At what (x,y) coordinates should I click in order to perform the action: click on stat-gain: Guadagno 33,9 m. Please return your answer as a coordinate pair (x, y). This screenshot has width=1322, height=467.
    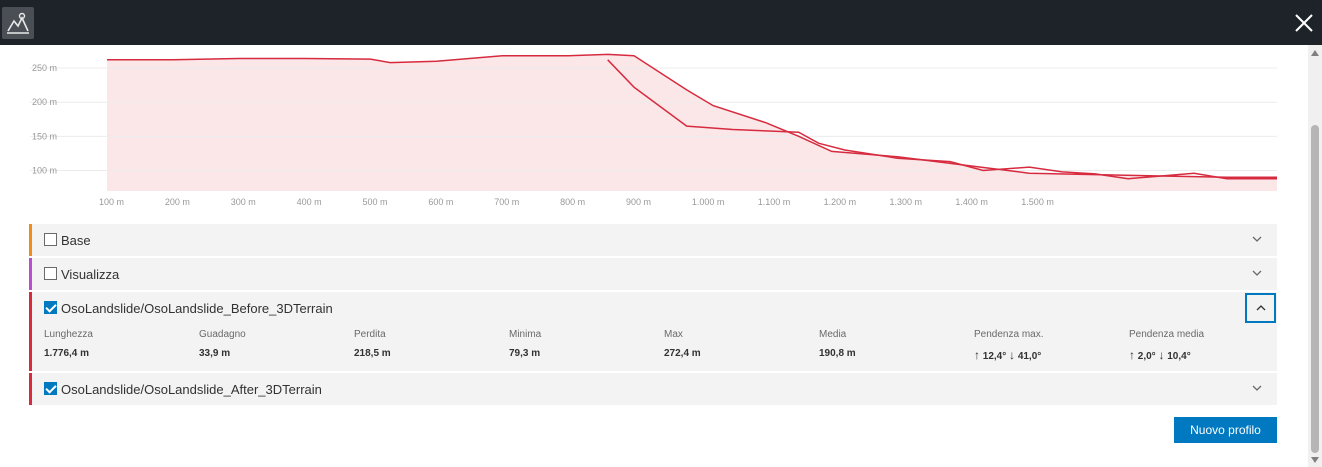
    Looking at the image, I should click on (222, 344).